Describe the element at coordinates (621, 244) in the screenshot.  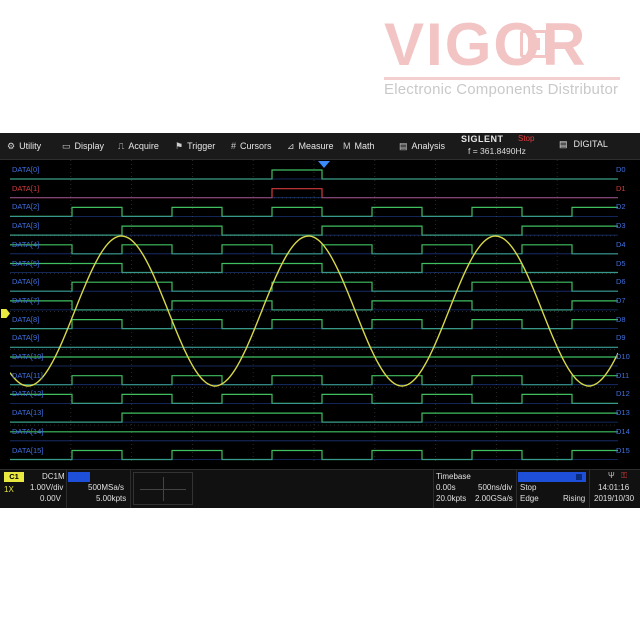
I see `digital-channel-id: D4` at that location.